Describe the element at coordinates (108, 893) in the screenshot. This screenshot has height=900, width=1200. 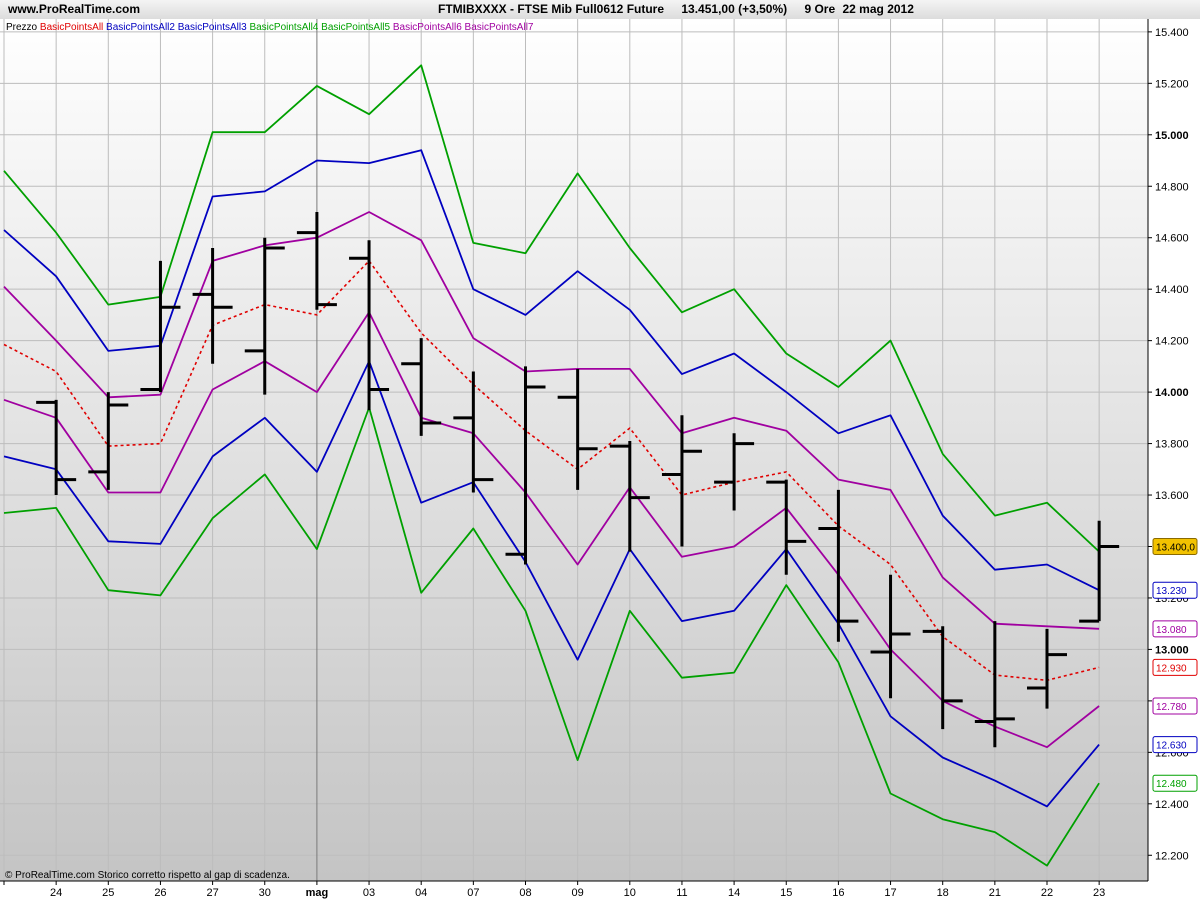
I see `x-tick-label: 25` at that location.